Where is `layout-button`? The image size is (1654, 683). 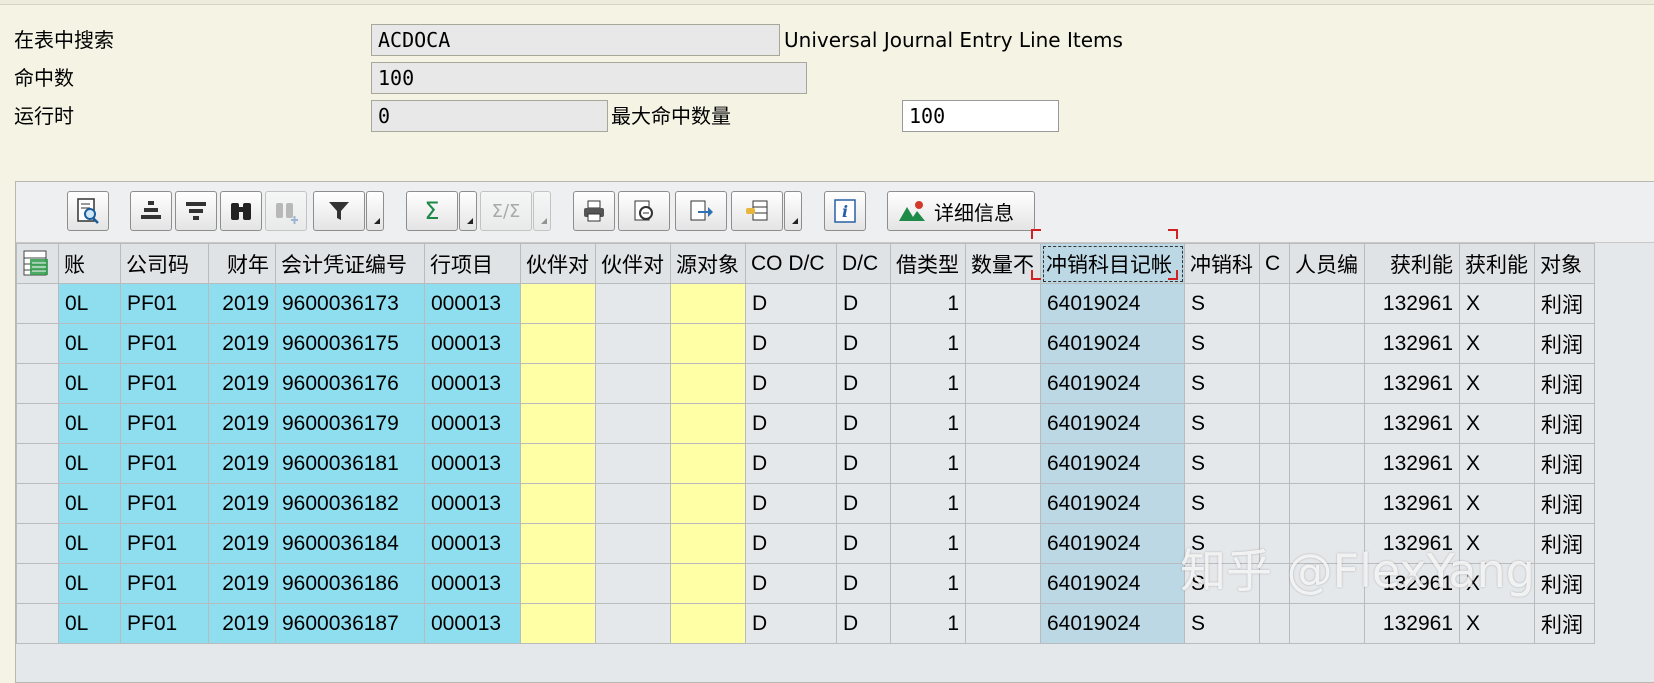 layout-button is located at coordinates (757, 211).